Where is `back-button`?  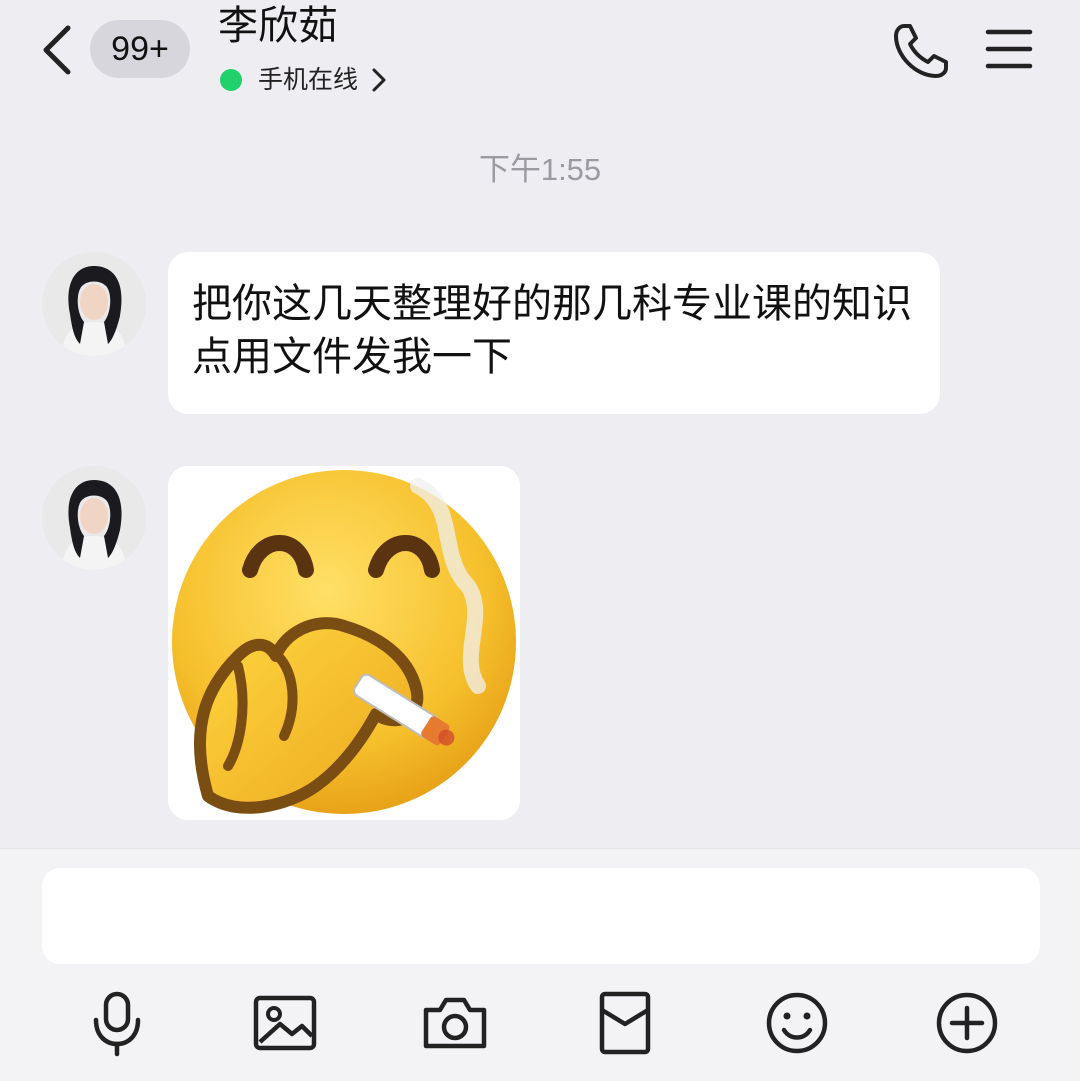 back-button is located at coordinates (58, 50).